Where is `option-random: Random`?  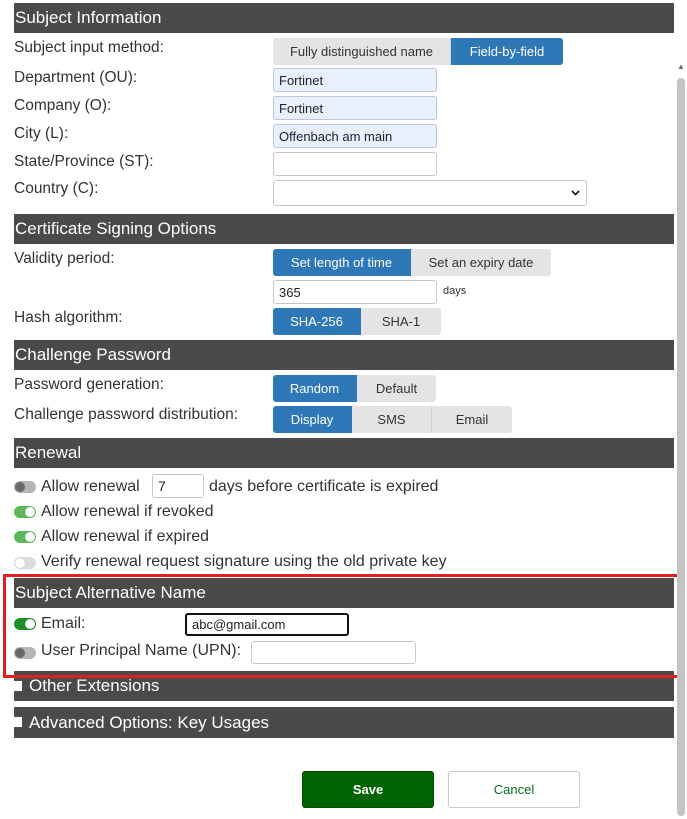
option-random: Random is located at coordinates (315, 388).